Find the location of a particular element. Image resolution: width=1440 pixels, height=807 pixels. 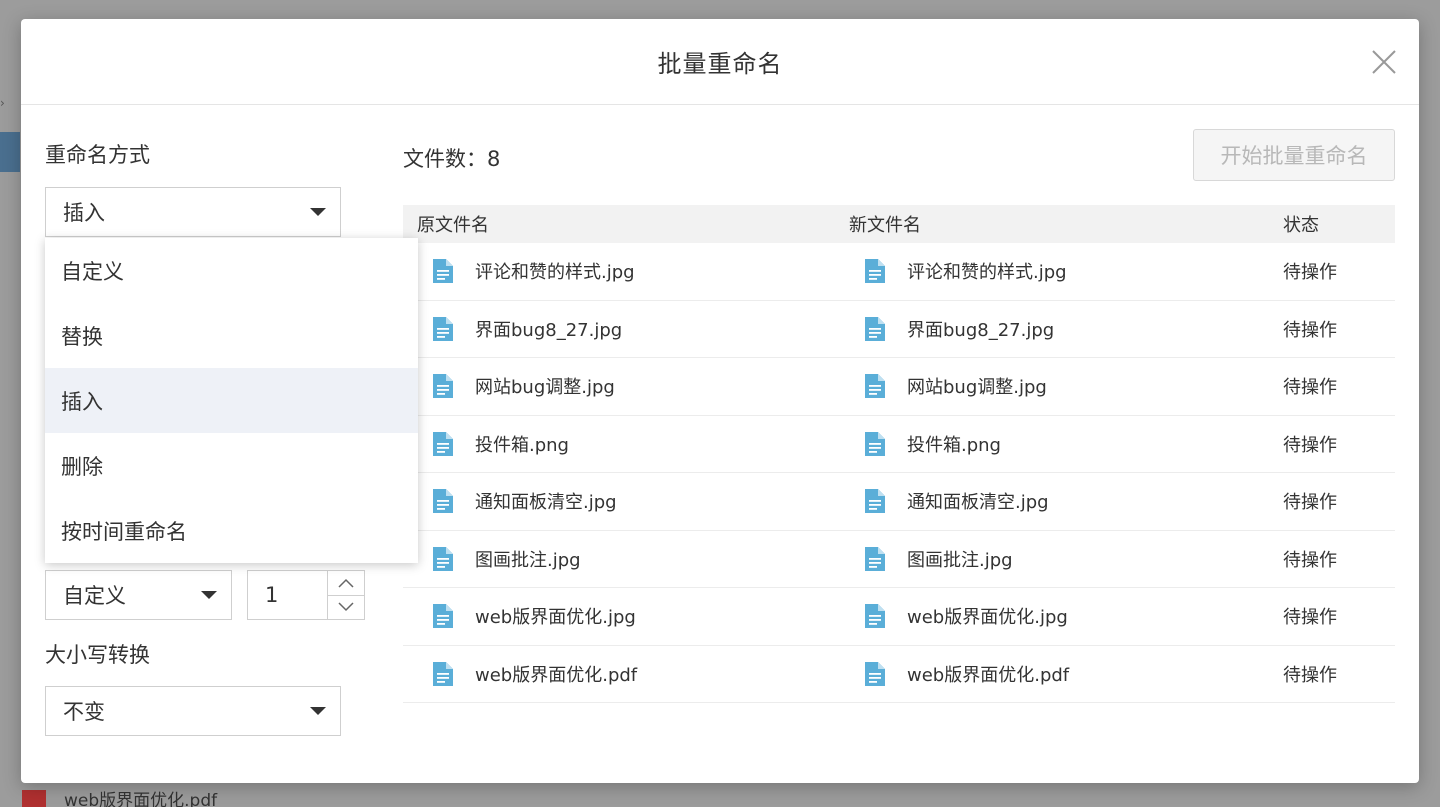

original-file-name: web版界面优化.pdf is located at coordinates (556, 675).